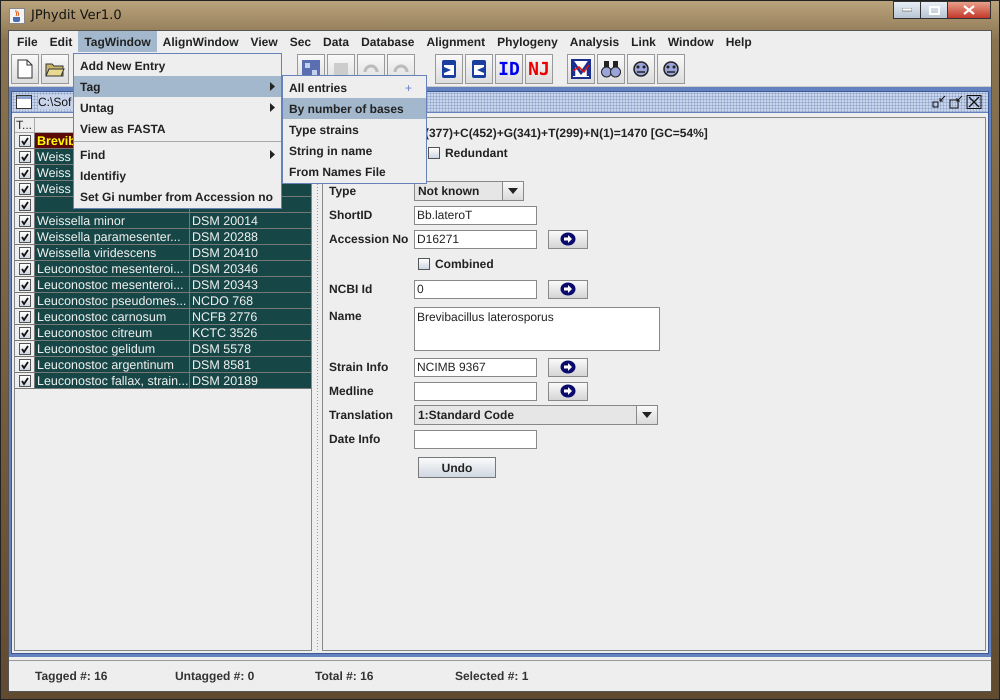 The width and height of the screenshot is (1000, 700). I want to click on table-cell: DSM 20346, so click(250, 268).